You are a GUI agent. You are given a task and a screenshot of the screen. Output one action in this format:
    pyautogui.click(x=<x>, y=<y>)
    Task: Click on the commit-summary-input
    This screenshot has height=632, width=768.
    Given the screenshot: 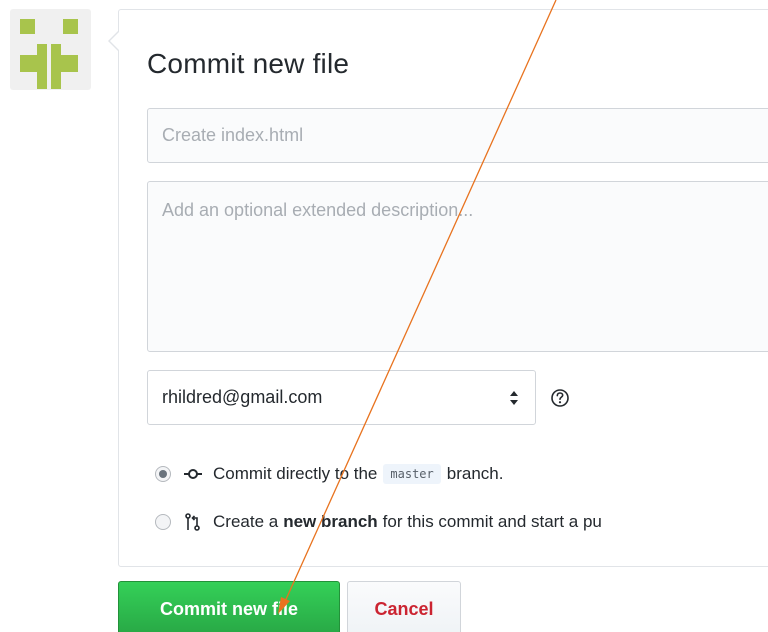 What is the action you would take?
    pyautogui.click(x=457, y=135)
    